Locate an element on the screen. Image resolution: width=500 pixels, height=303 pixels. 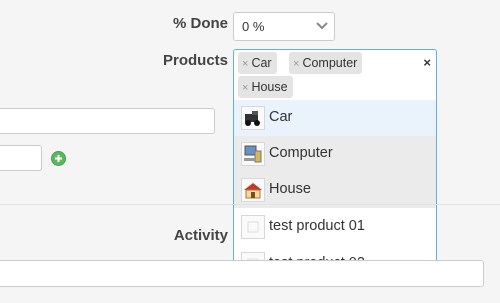
clear-all-icon: × is located at coordinates (427, 62).